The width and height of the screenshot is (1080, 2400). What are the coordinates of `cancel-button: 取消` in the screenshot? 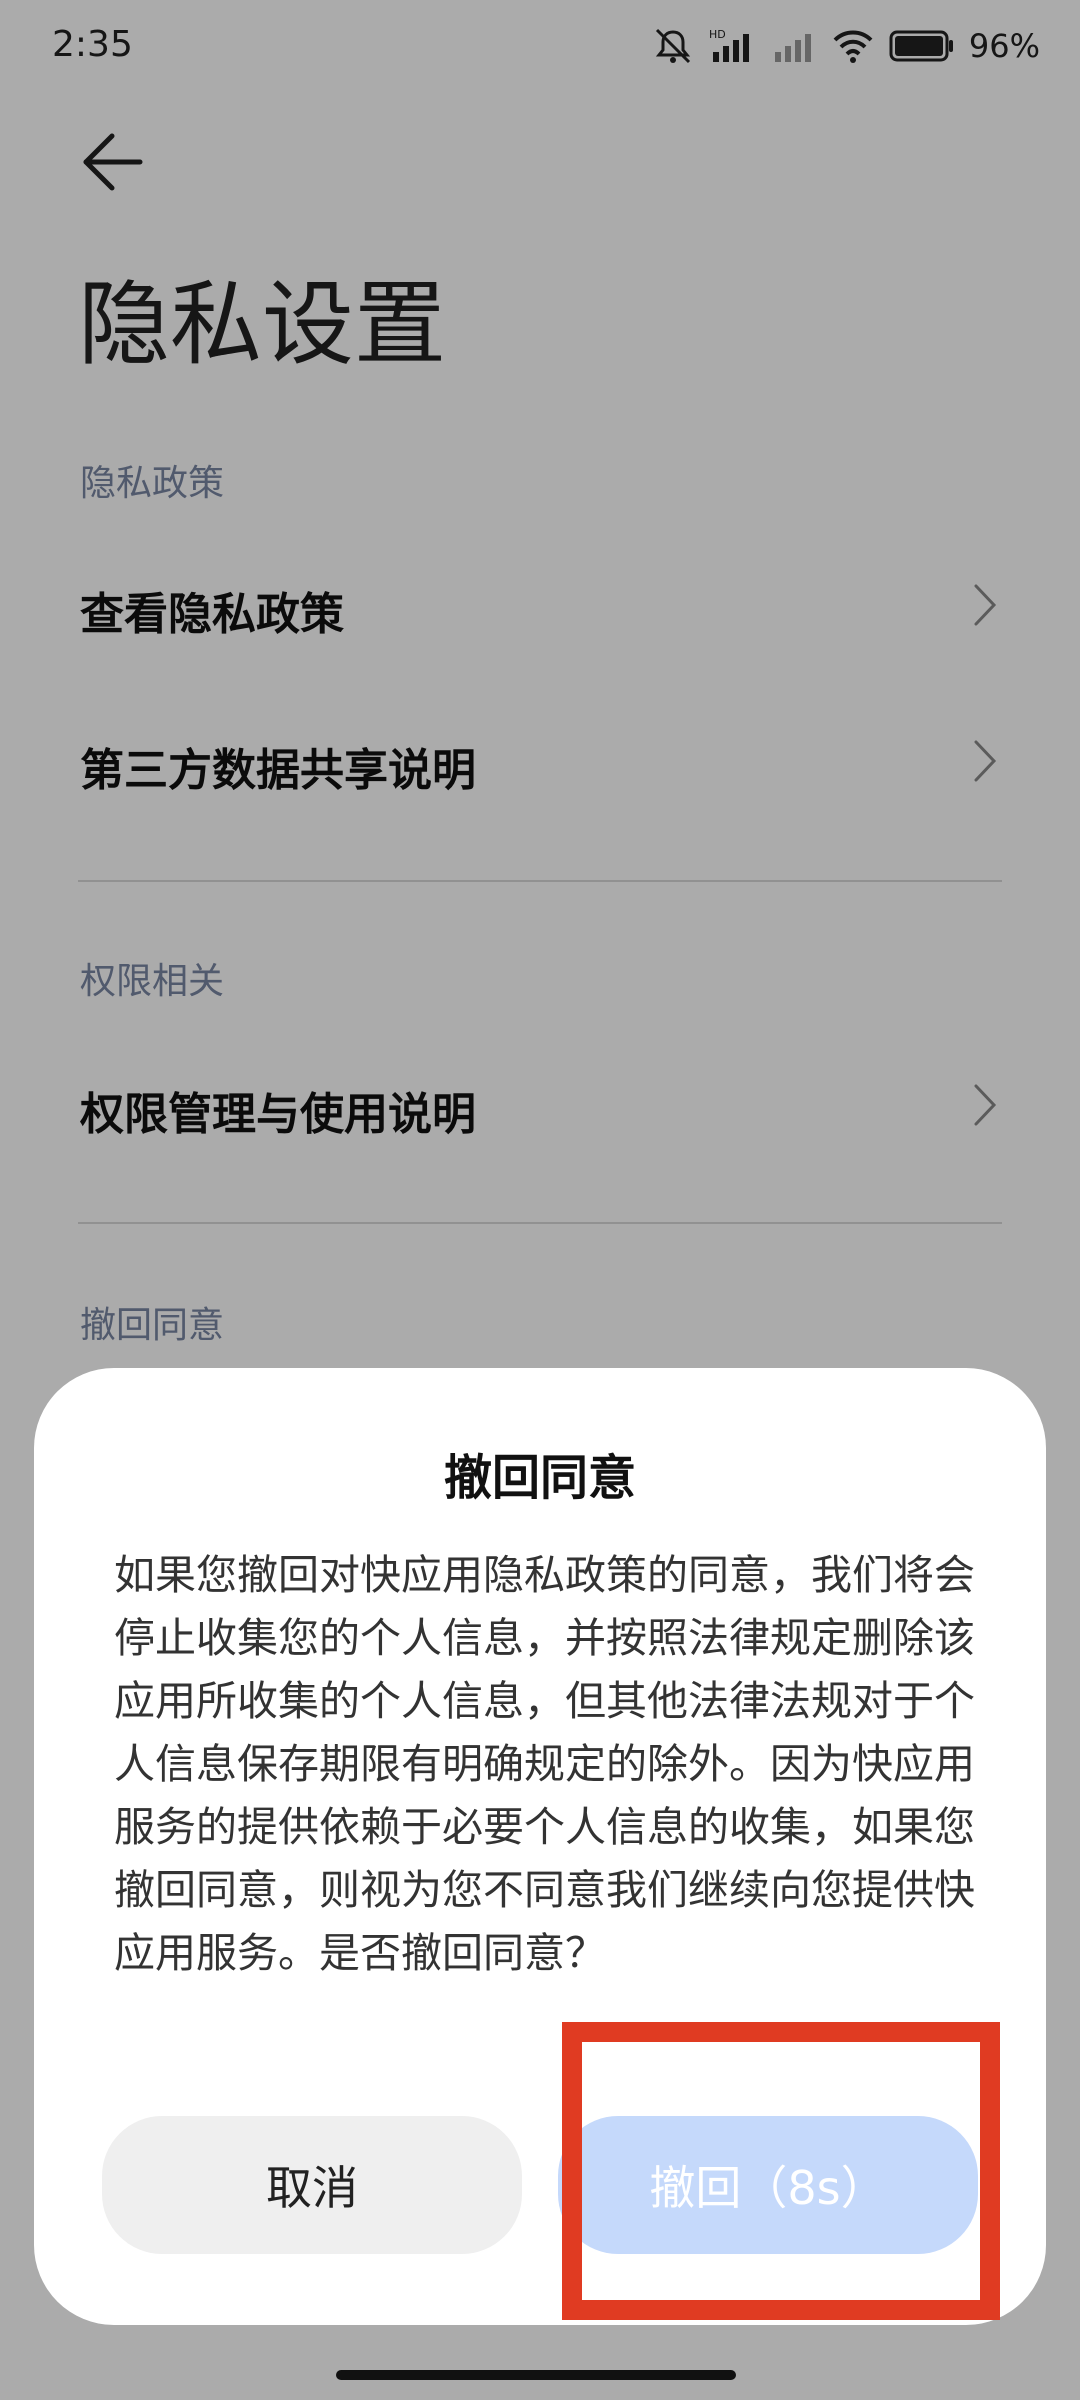 It's located at (312, 2185).